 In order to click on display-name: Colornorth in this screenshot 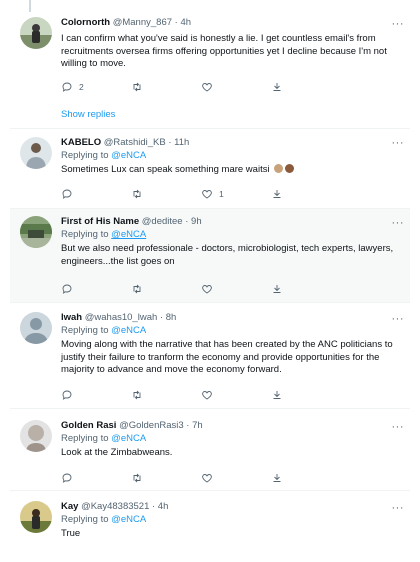, I will do `click(85, 22)`.